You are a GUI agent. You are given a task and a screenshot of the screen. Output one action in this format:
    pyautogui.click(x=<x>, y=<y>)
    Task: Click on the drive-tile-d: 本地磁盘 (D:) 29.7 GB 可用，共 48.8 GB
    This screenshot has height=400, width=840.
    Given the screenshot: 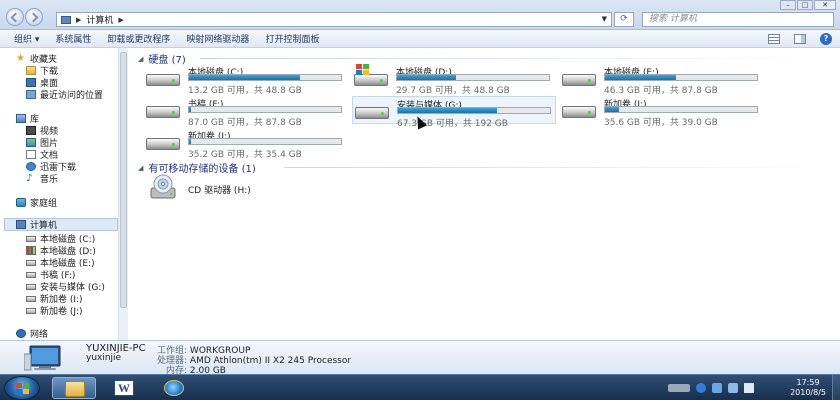 What is the action you would take?
    pyautogui.click(x=454, y=80)
    